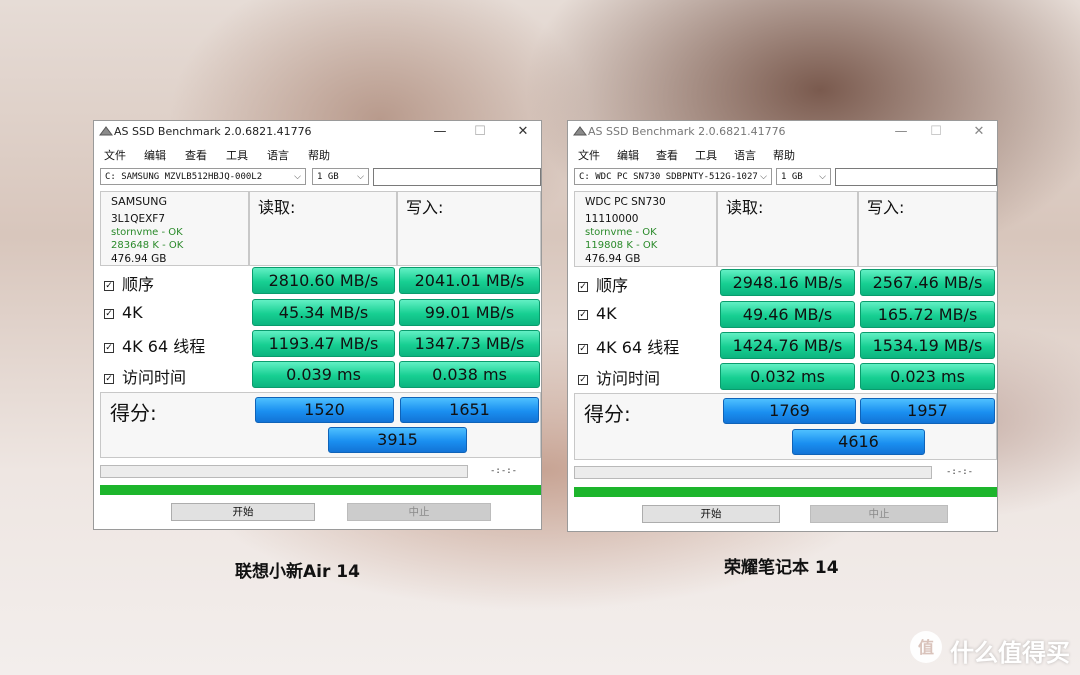 The image size is (1080, 675). What do you see at coordinates (297, 572) in the screenshot?
I see `caption-left: 联想小新Air 14` at bounding box center [297, 572].